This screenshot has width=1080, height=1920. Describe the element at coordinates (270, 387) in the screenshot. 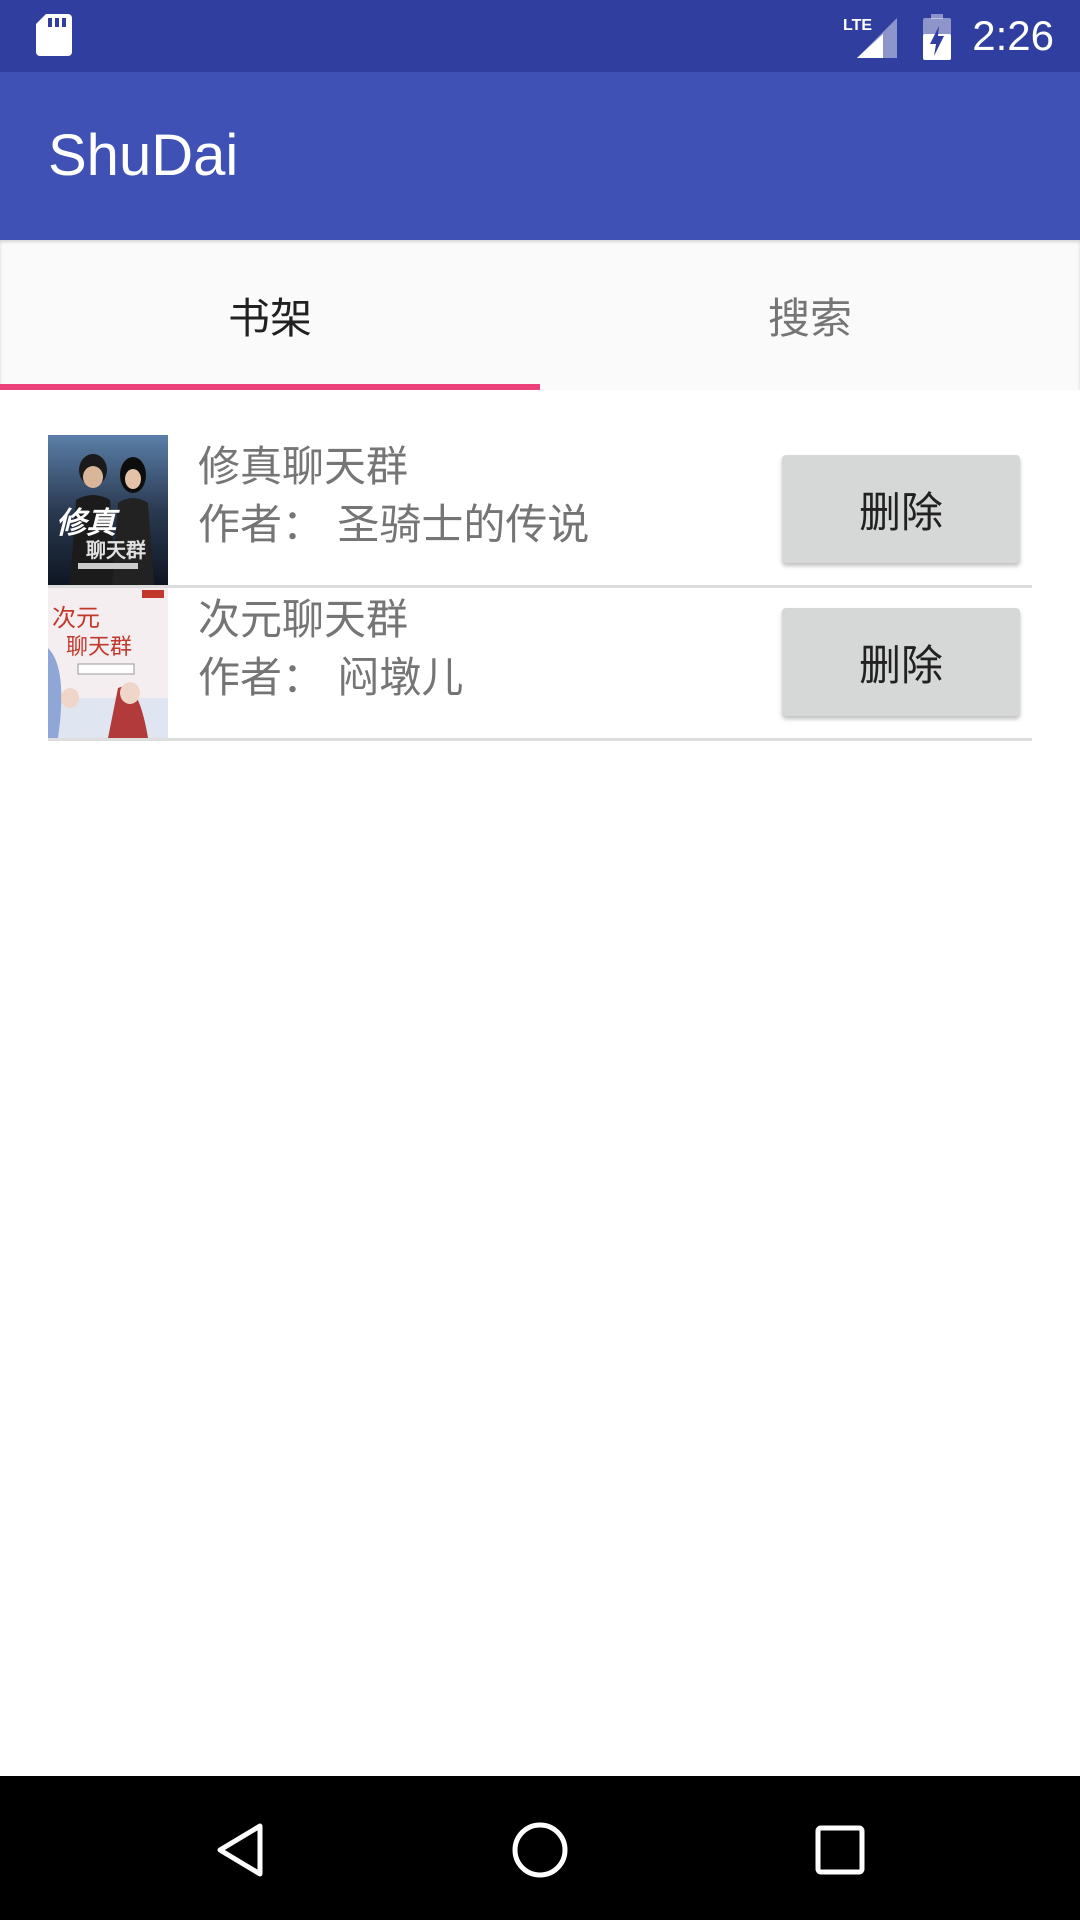

I see `tab-indicator` at that location.